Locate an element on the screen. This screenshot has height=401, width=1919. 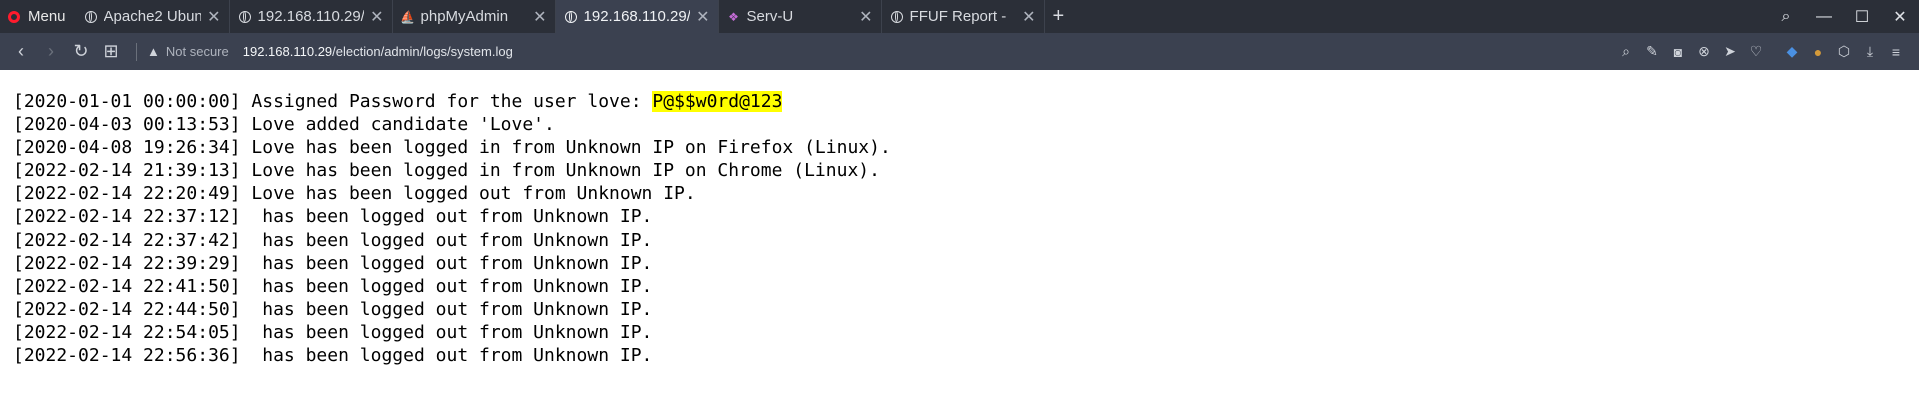
opera-logo-icon is located at coordinates (14, 16).